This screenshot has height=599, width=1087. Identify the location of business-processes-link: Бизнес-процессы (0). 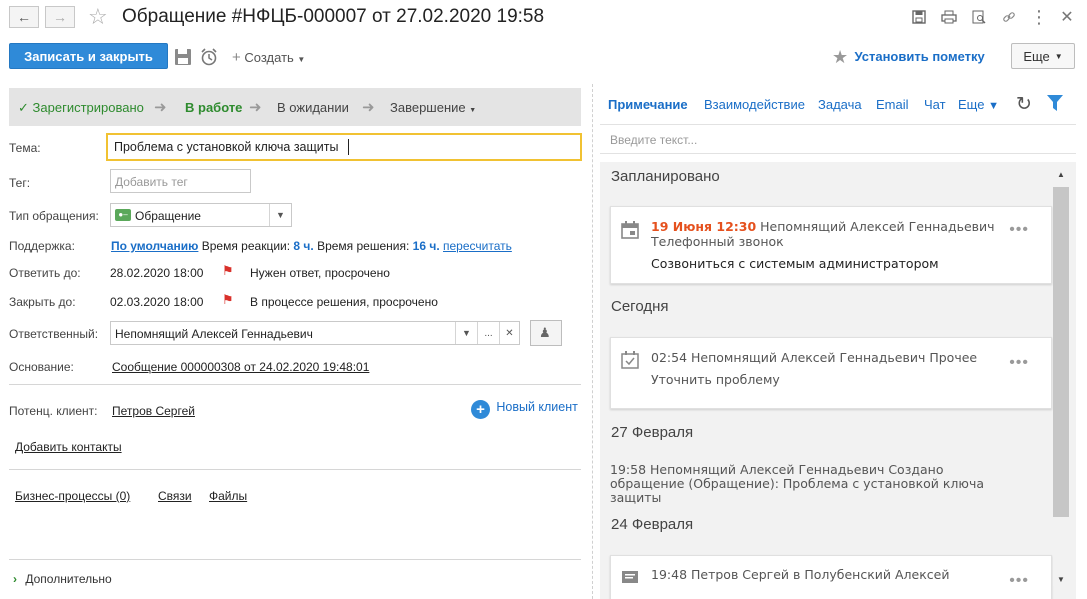
(72, 496).